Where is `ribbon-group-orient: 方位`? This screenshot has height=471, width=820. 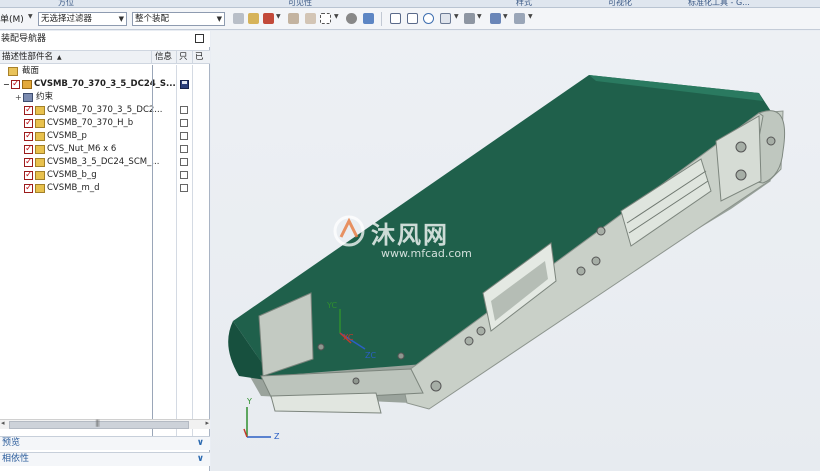 ribbon-group-orient: 方位 is located at coordinates (66, 3).